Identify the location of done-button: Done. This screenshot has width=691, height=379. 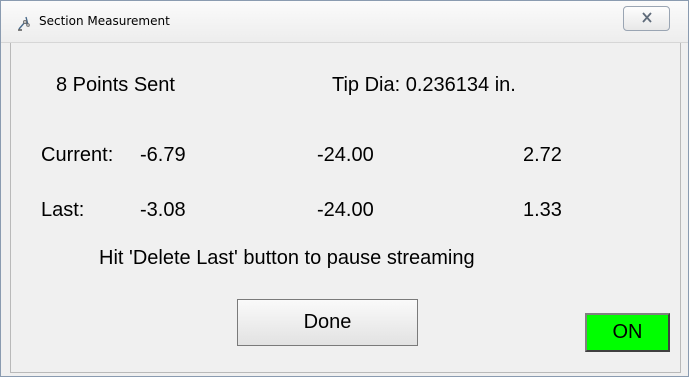
(327, 322).